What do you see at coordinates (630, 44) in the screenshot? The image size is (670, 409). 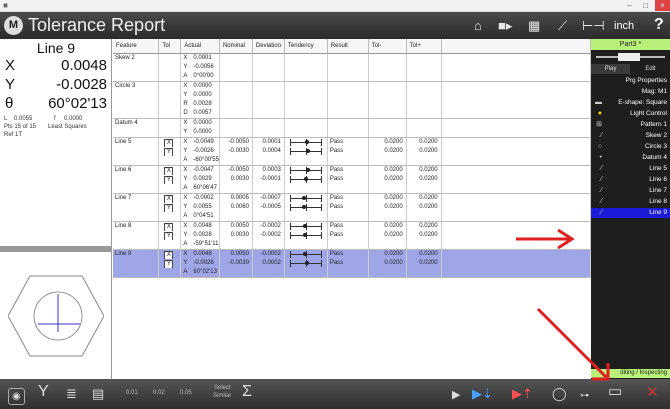 I see `part-name: Part3 *` at bounding box center [630, 44].